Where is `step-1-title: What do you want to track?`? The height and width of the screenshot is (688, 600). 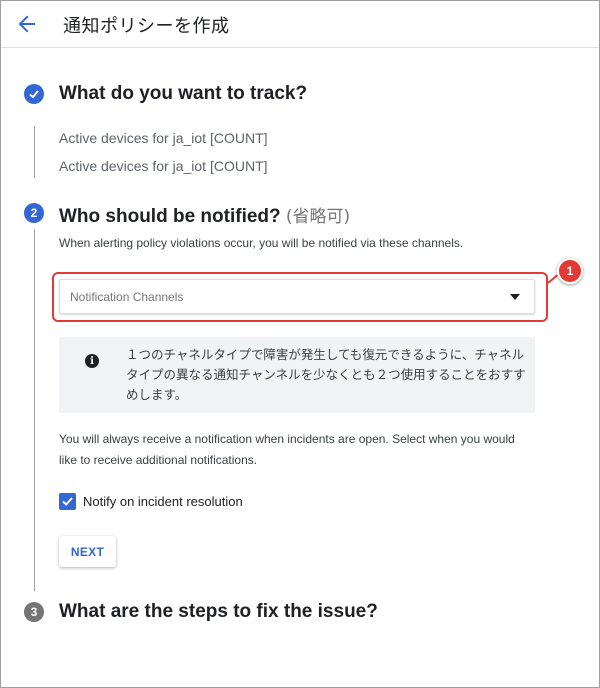
step-1-title: What do you want to track? is located at coordinates (183, 94).